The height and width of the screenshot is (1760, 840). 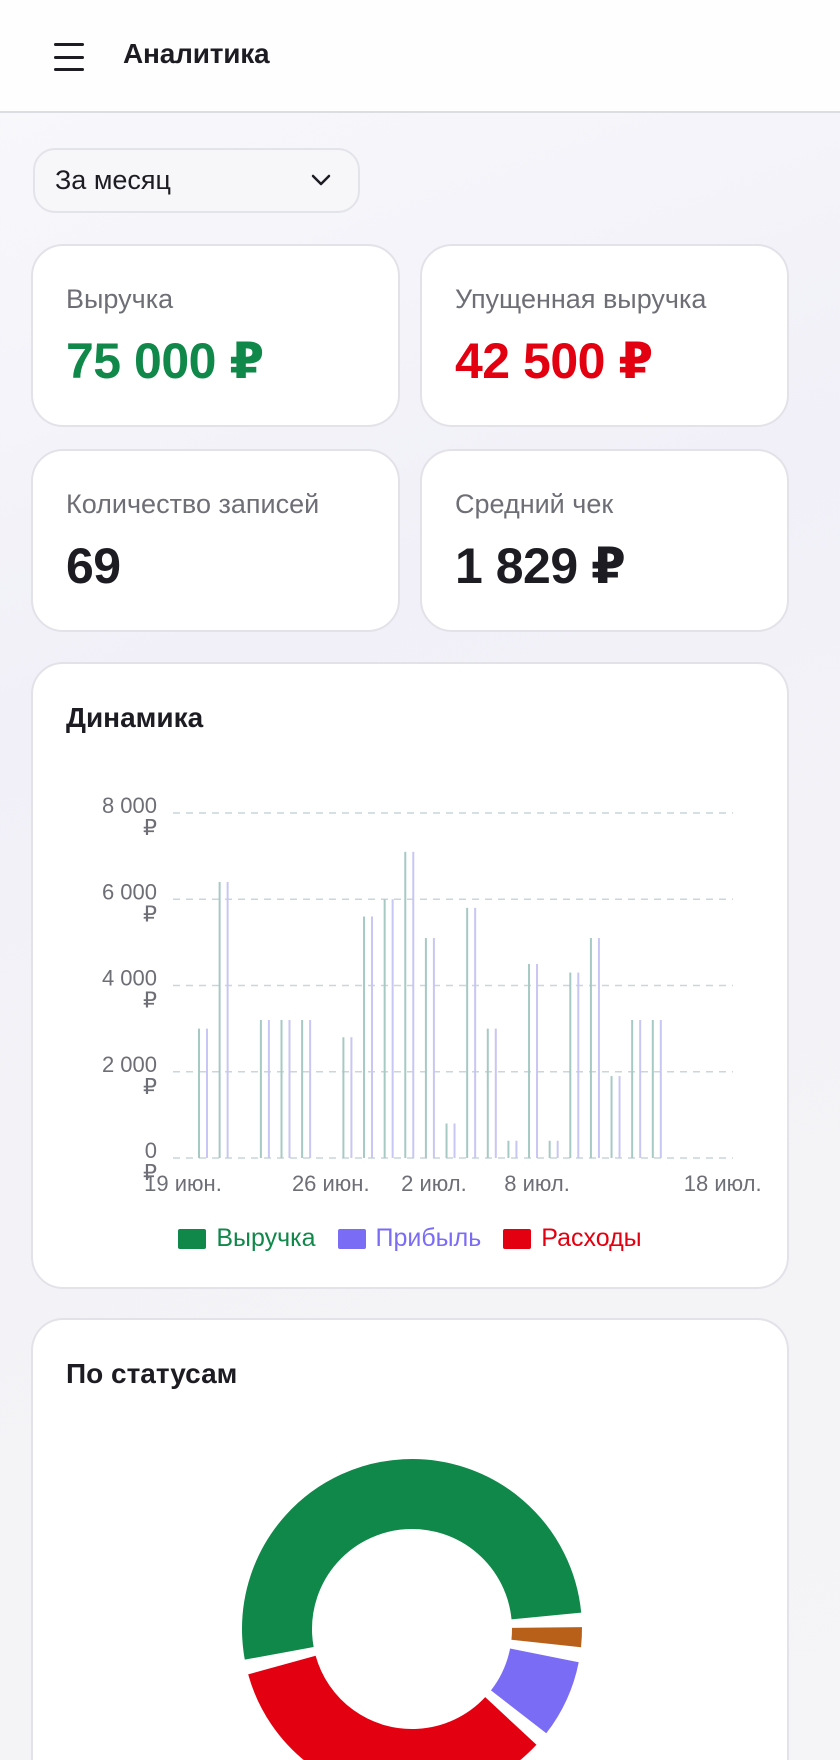 I want to click on stat-card-average-check: Средний чек 1 829 ₽, so click(x=604, y=540).